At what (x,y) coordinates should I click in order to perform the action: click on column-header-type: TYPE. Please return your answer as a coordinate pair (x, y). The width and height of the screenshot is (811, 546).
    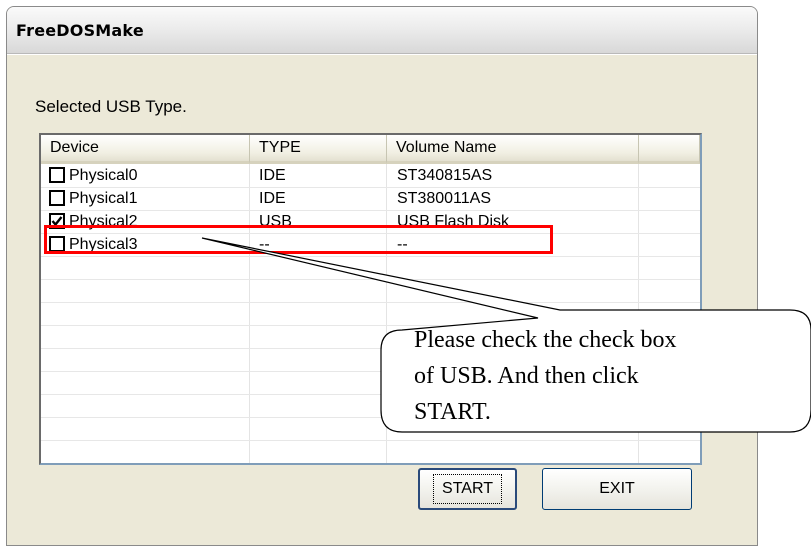
    Looking at the image, I should click on (318, 149).